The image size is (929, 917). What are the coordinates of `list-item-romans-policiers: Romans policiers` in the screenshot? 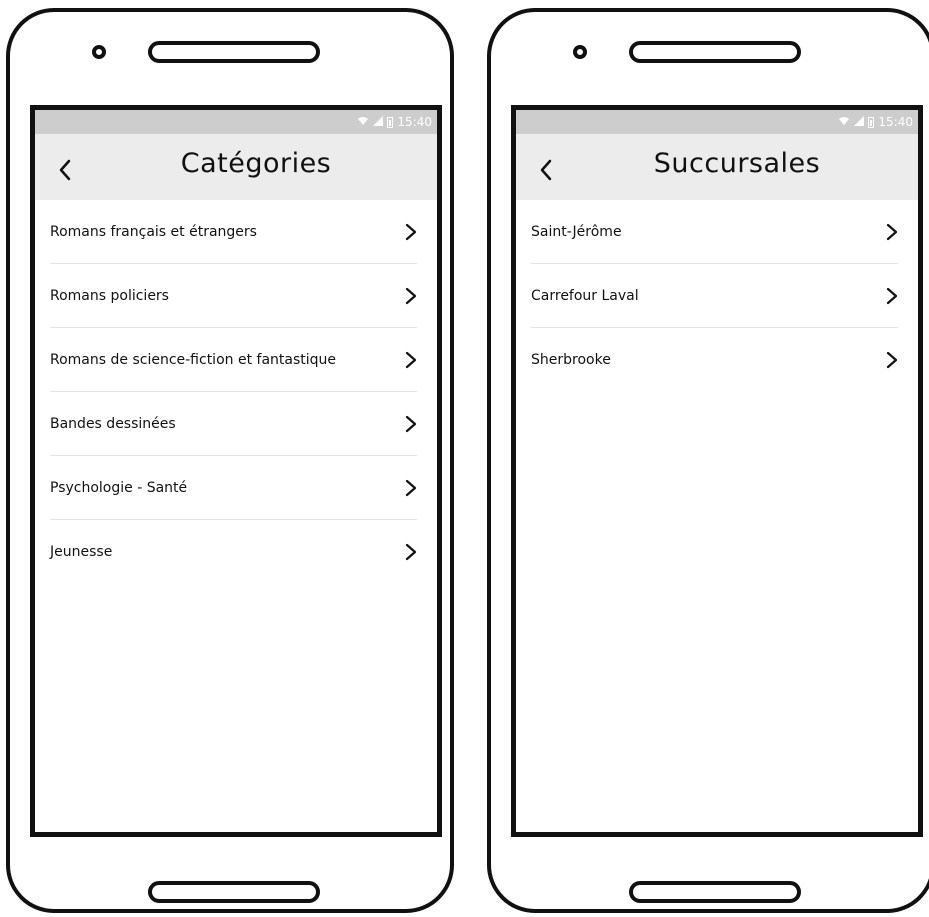 It's located at (233, 296).